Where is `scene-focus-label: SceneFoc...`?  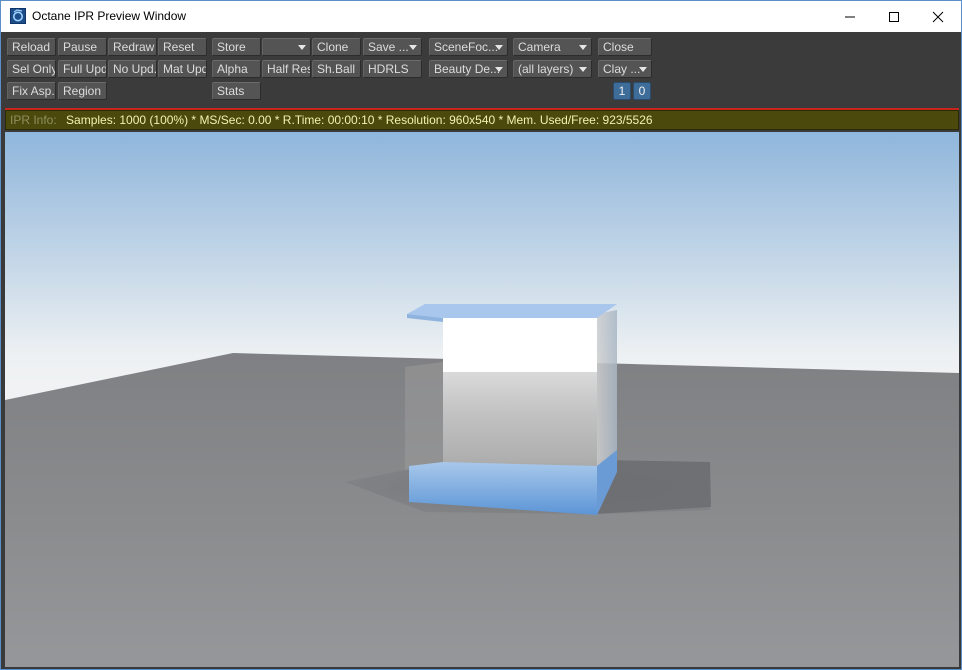 scene-focus-label: SceneFoc... is located at coordinates (466, 47).